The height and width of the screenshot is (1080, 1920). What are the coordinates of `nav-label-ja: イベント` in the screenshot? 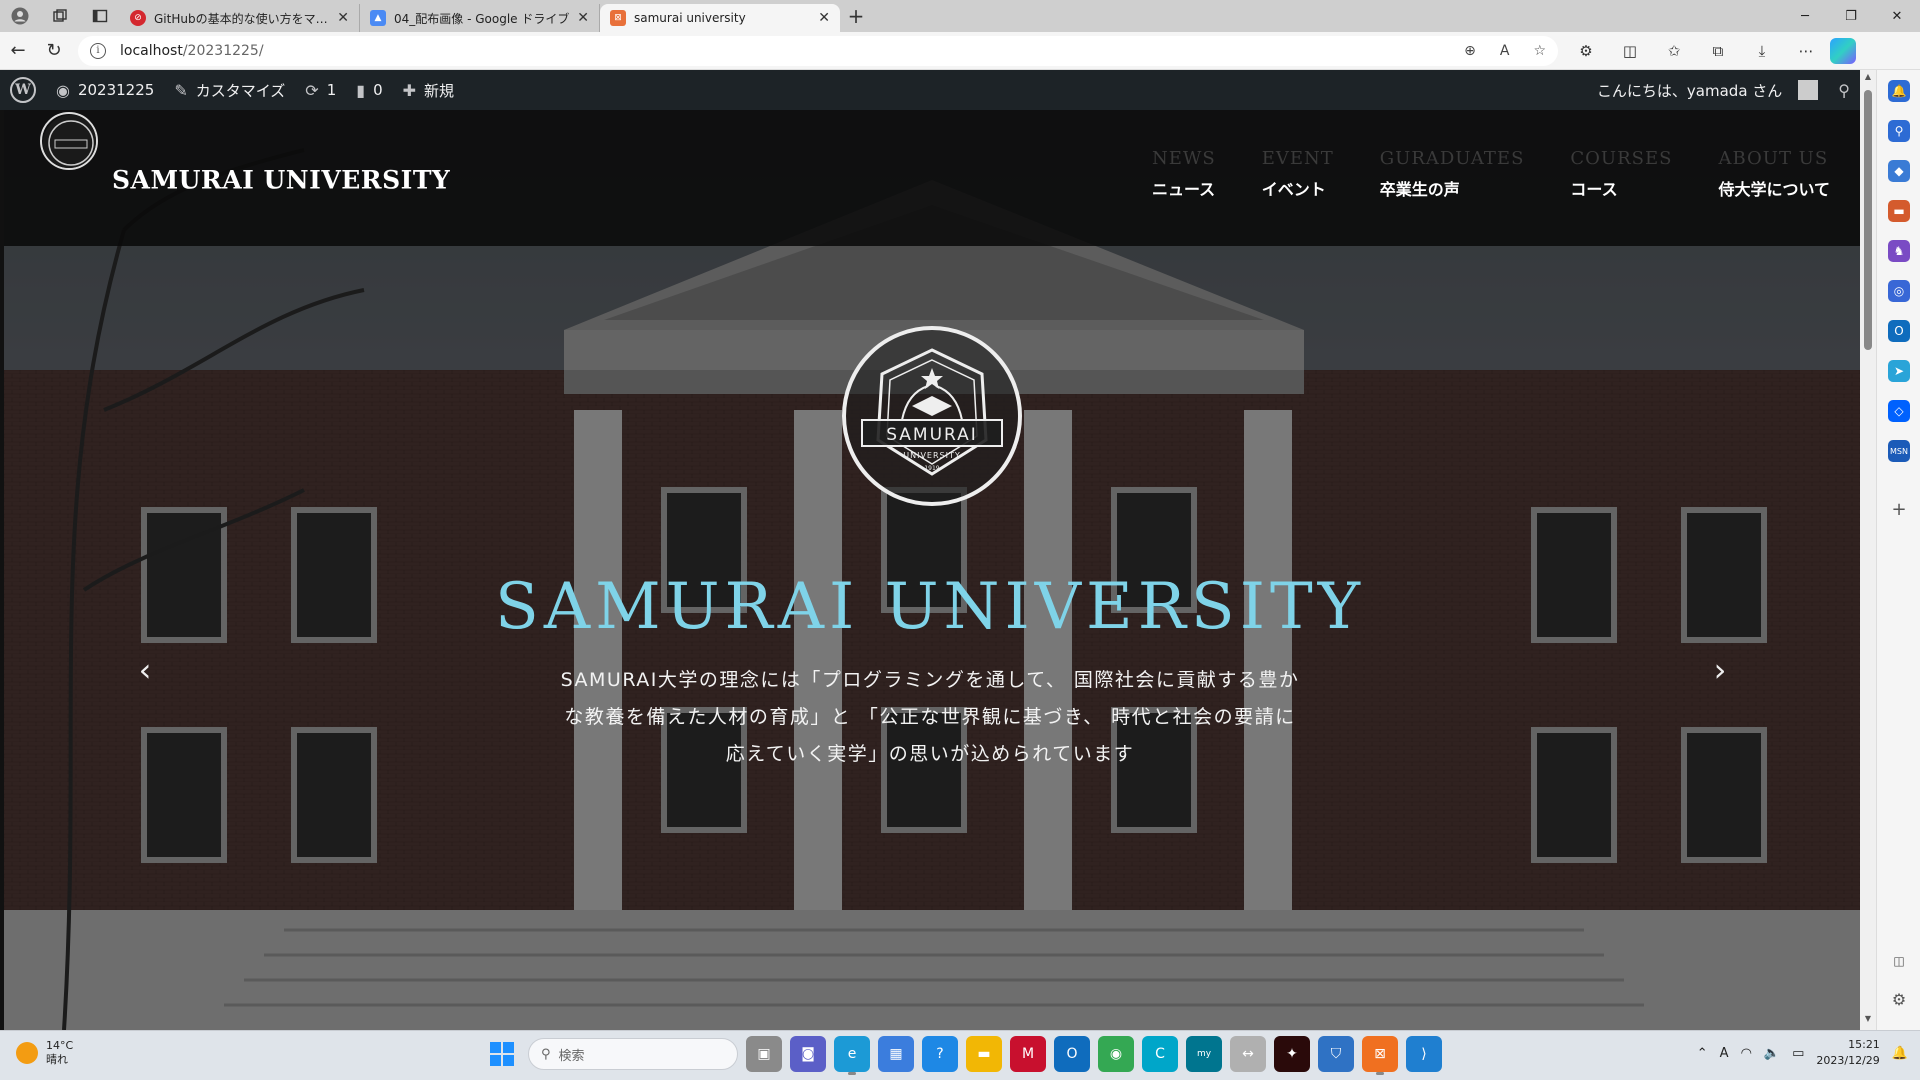 It's located at (1293, 189).